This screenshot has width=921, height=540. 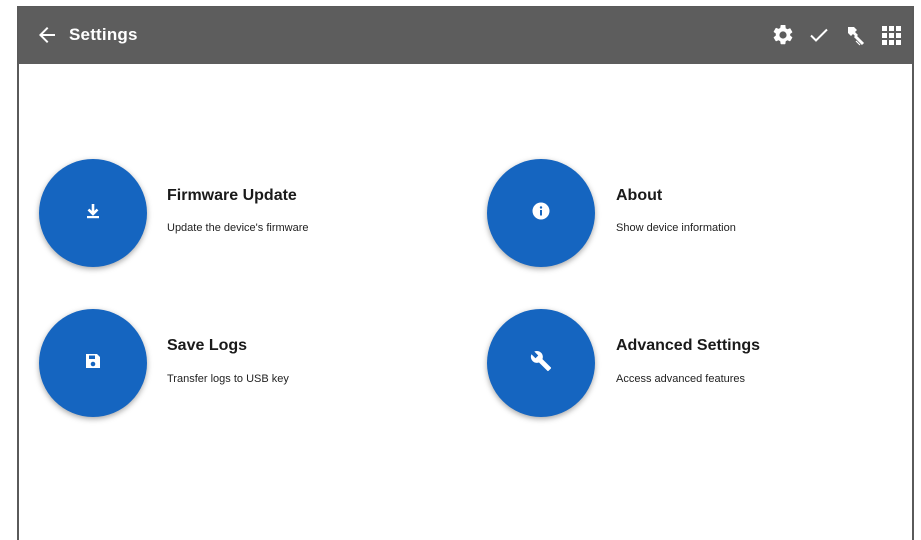 I want to click on hammer-icon, so click(x=855, y=35).